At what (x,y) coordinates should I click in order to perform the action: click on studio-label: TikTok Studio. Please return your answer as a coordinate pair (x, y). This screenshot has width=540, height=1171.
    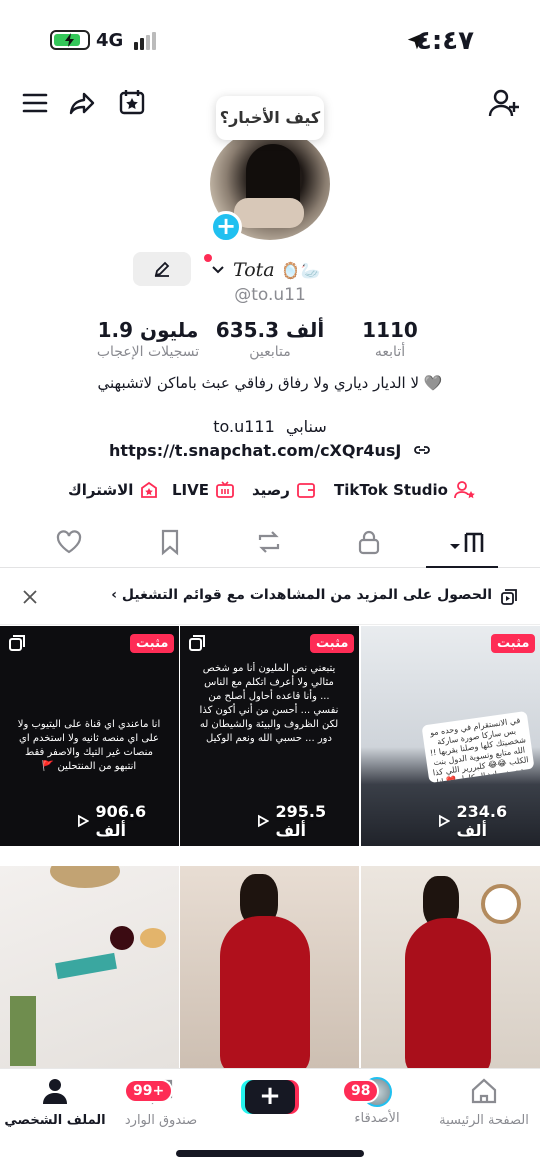
    Looking at the image, I should click on (391, 490).